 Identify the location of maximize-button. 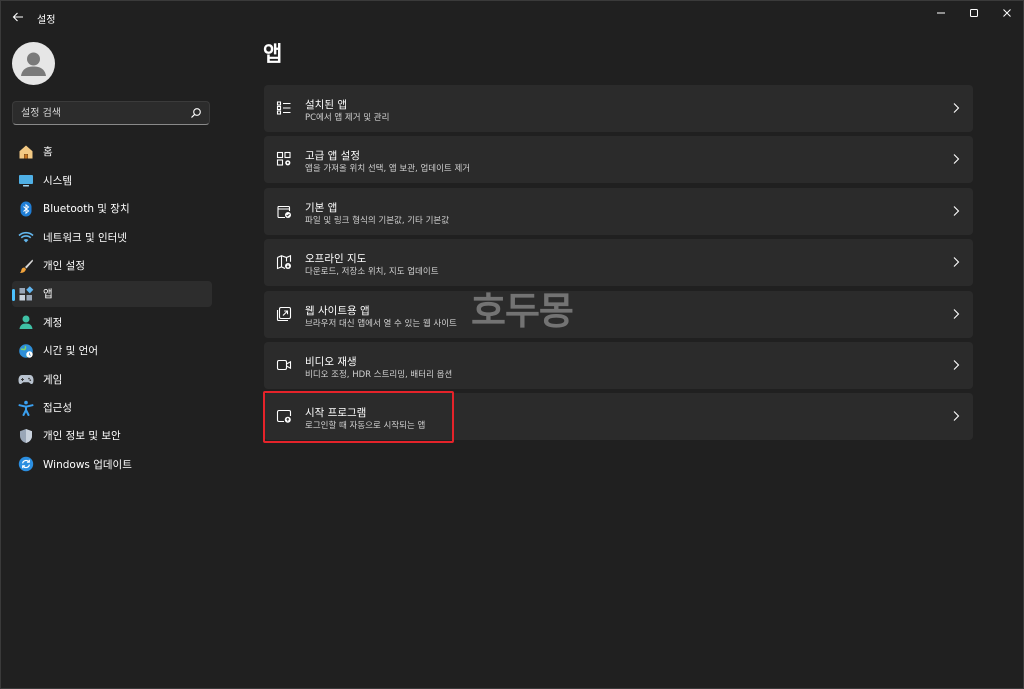
(974, 13).